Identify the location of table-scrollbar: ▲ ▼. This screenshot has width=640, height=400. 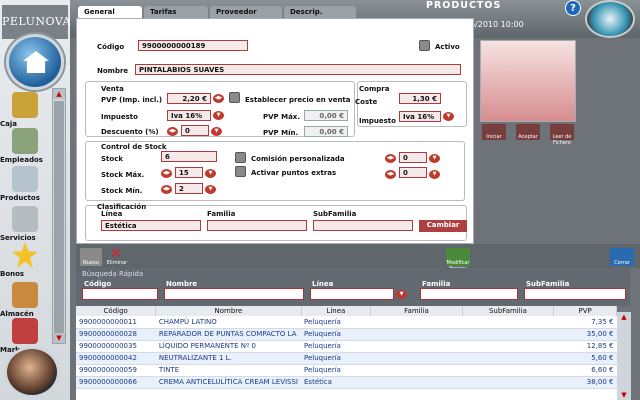
(624, 356).